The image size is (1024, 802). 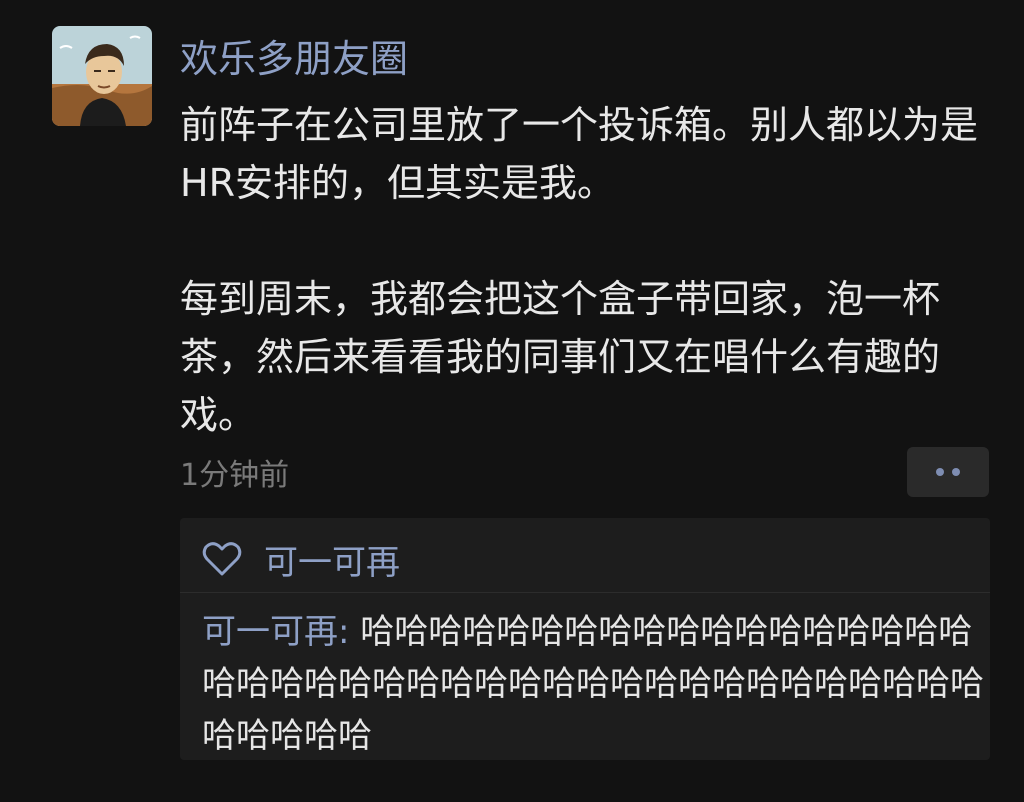 I want to click on divider, so click(x=585, y=592).